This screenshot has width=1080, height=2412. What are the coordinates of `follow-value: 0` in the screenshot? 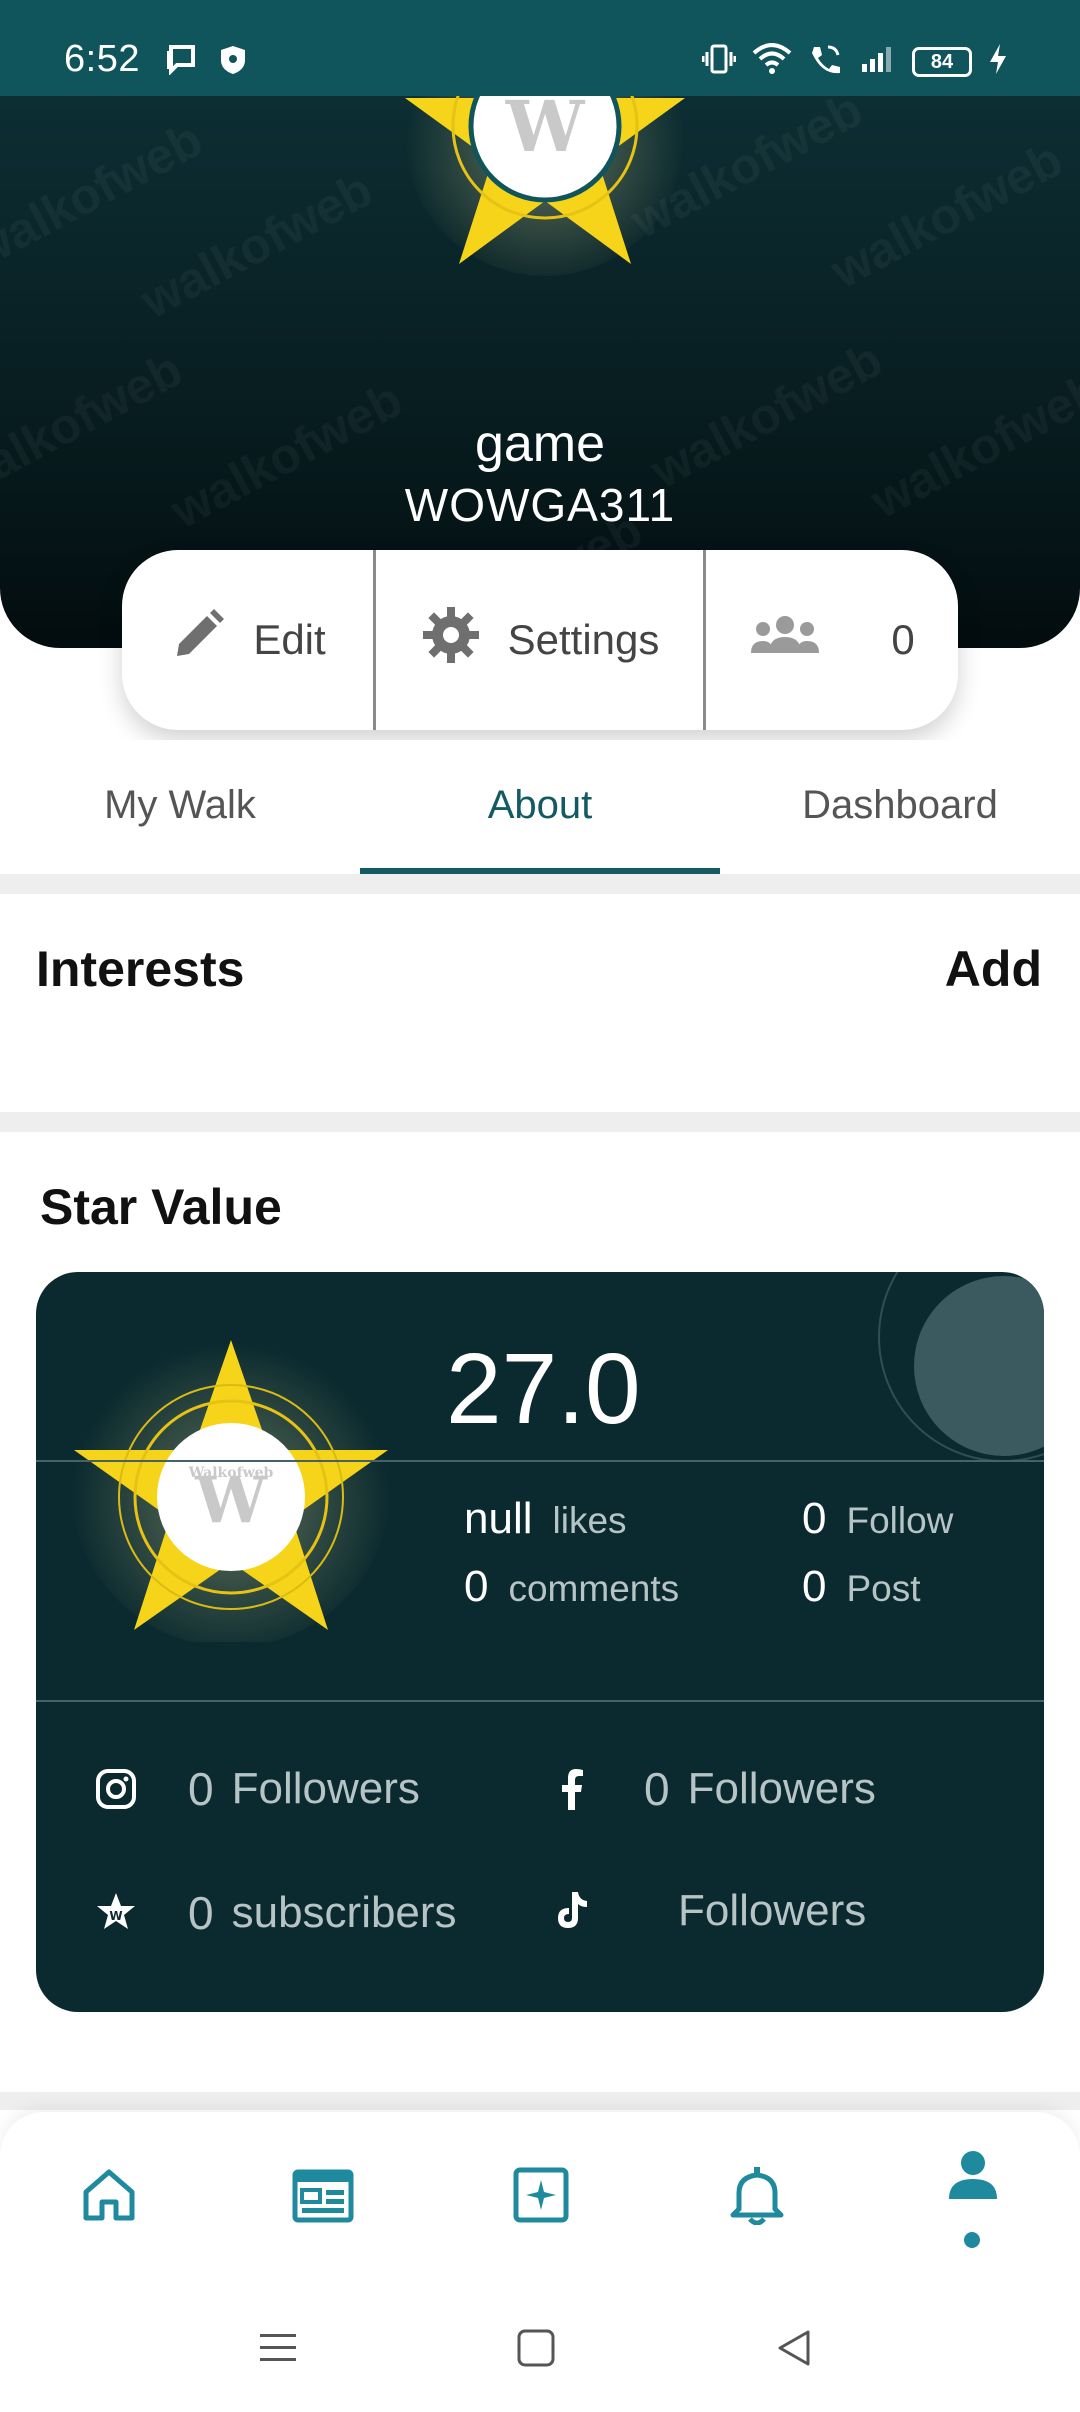 It's located at (814, 1518).